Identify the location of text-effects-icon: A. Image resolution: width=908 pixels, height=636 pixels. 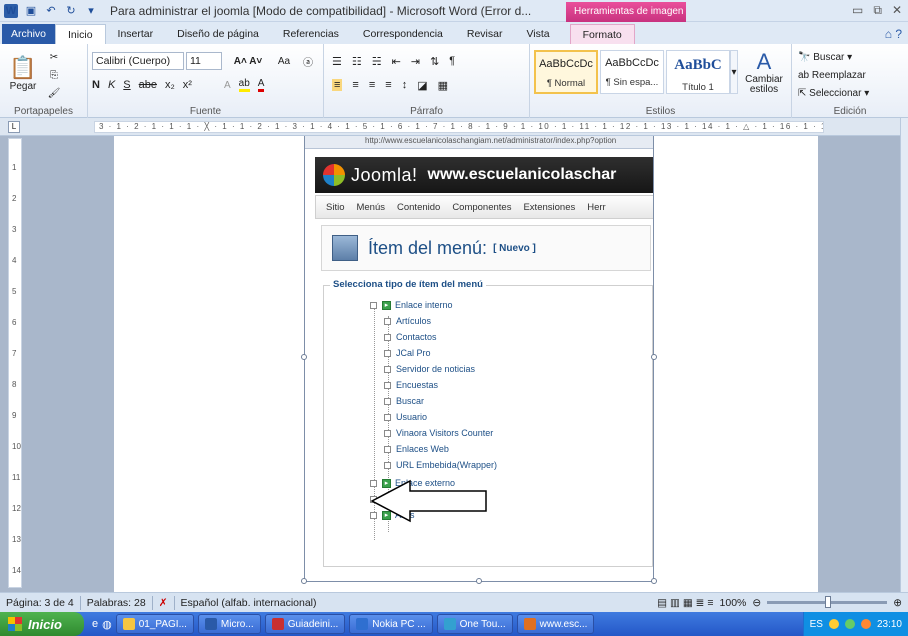
(227, 85).